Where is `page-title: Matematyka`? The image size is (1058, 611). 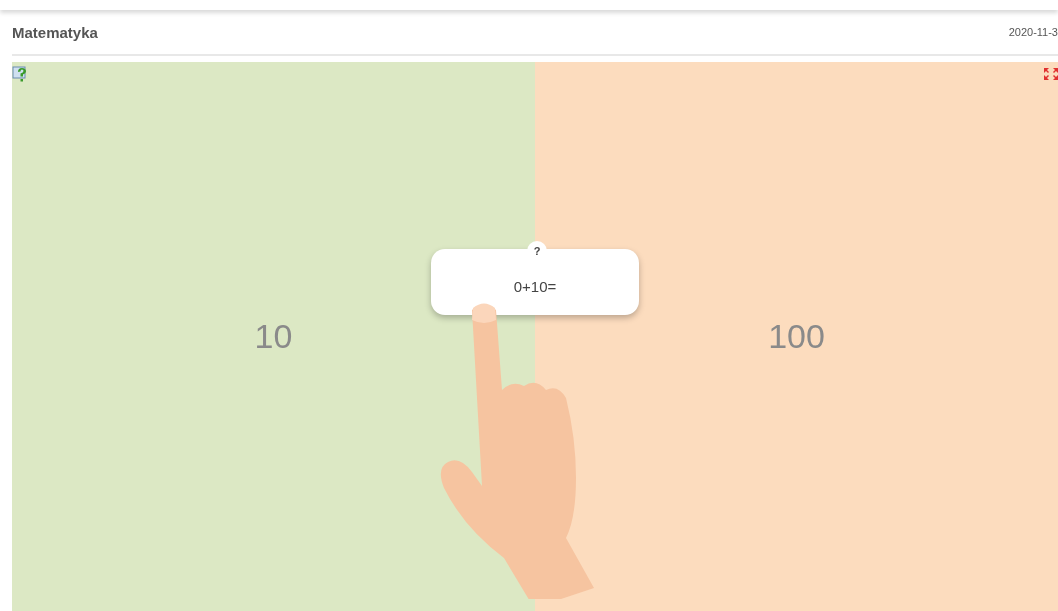
page-title: Matematyka is located at coordinates (55, 32).